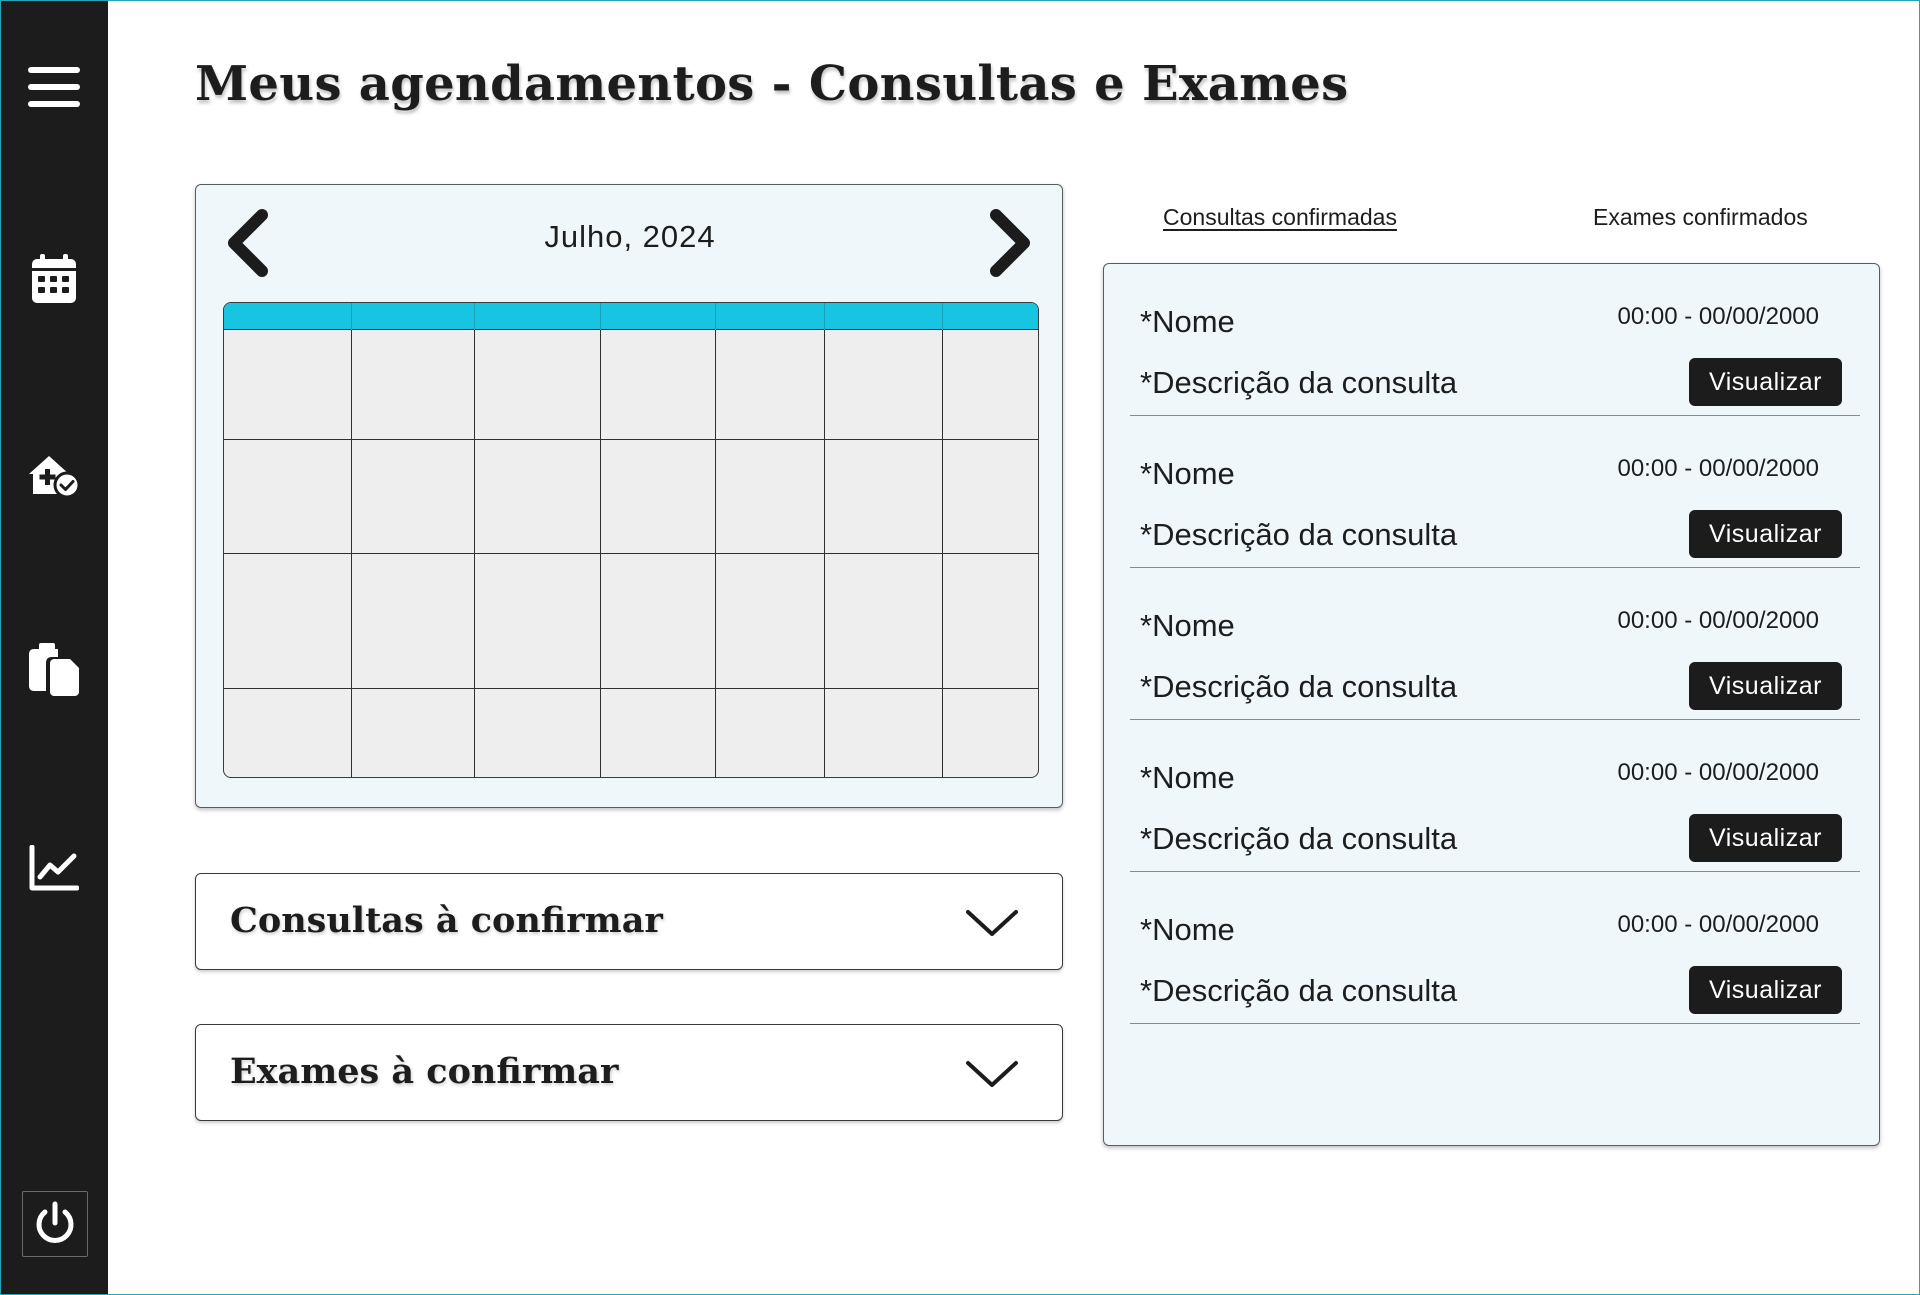  I want to click on hamburger-menu-icon, so click(54, 87).